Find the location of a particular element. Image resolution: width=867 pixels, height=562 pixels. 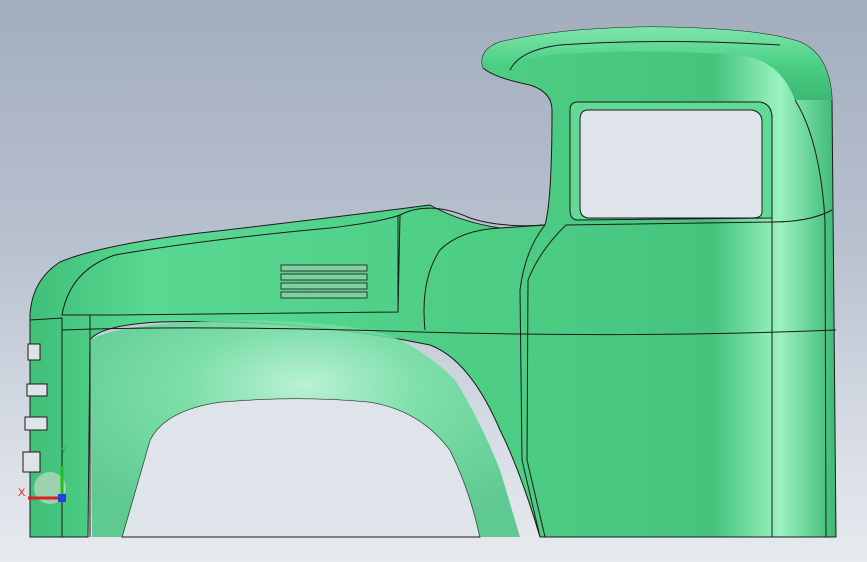

y-axis-label: Y is located at coordinates (64, 451).